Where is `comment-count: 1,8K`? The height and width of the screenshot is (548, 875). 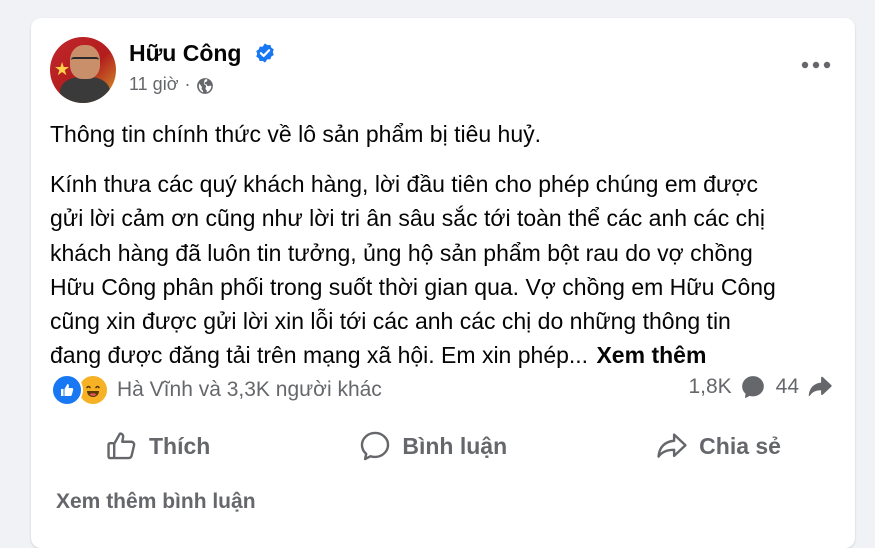
comment-count: 1,8K is located at coordinates (709, 387).